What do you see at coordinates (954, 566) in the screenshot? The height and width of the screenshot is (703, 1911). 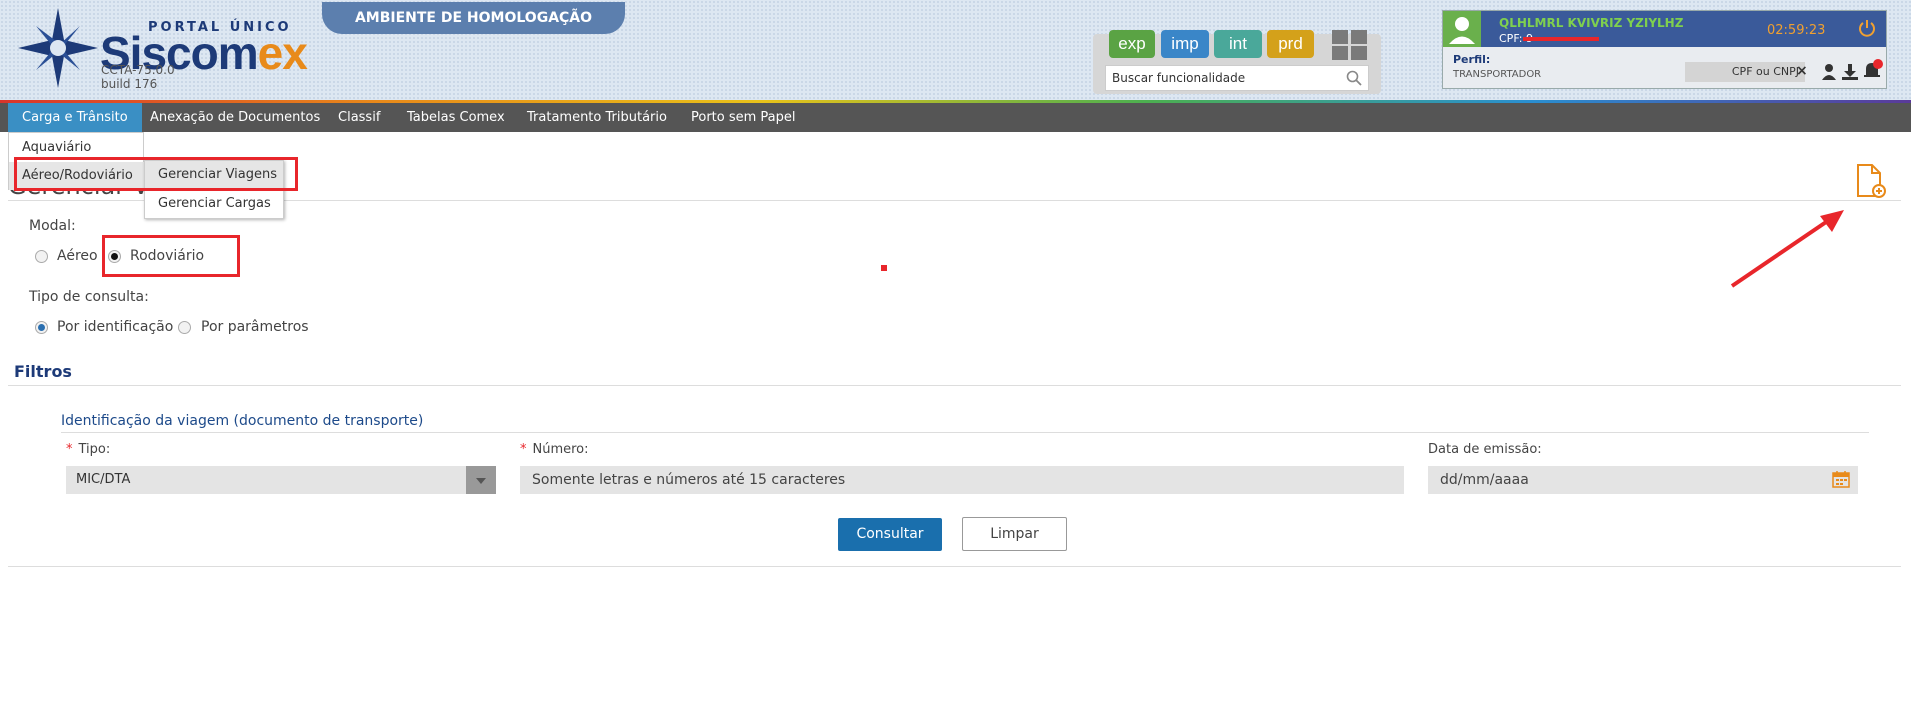 I see `bottom-divider` at bounding box center [954, 566].